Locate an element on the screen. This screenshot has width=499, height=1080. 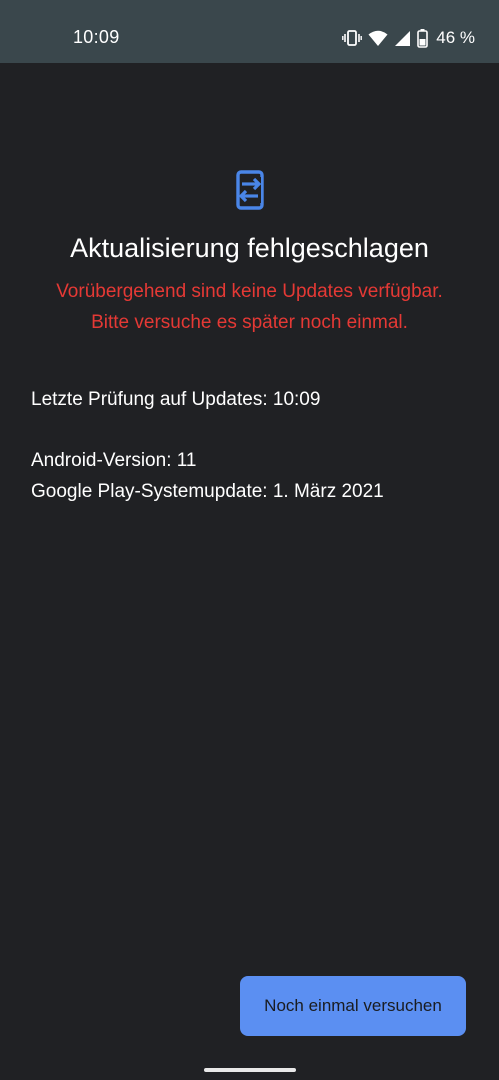
signal-icon is located at coordinates (402, 38).